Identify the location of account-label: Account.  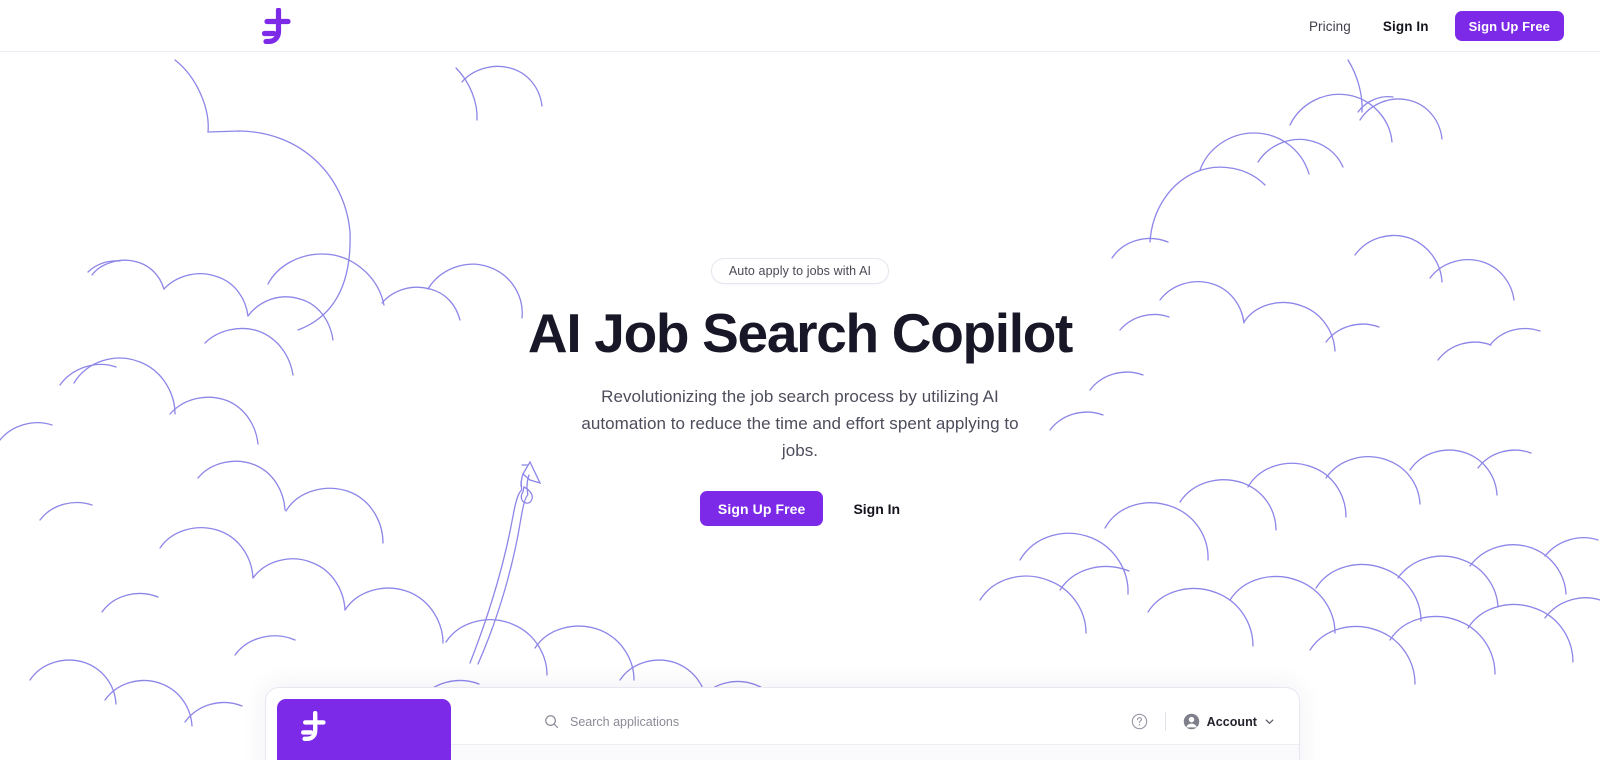
(1231, 721).